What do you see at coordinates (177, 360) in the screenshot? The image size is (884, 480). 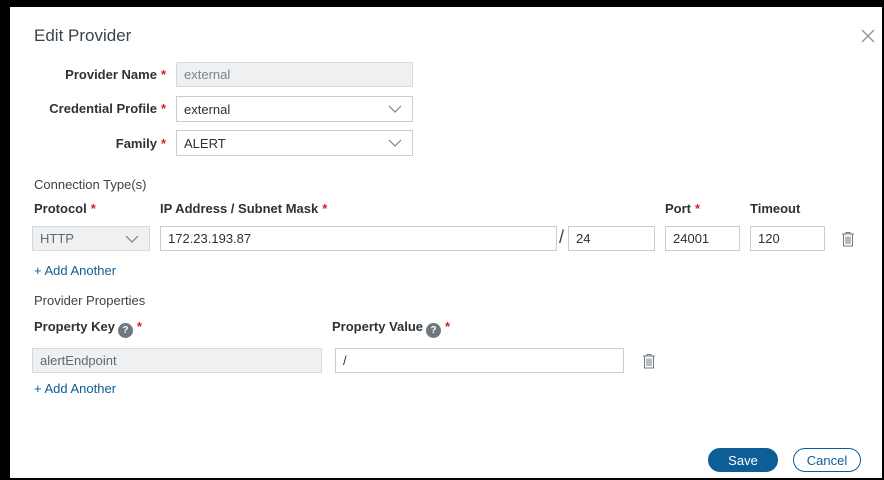 I see `property-key-input: alertEndpoint` at bounding box center [177, 360].